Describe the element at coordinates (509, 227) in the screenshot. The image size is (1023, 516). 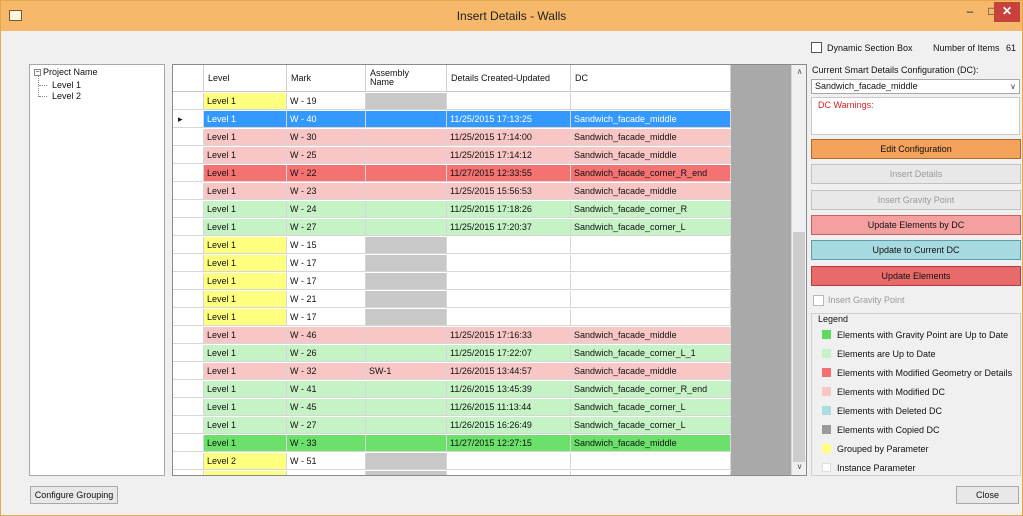
I see `cell-details-created: 11/25/2015 17:20:37` at that location.